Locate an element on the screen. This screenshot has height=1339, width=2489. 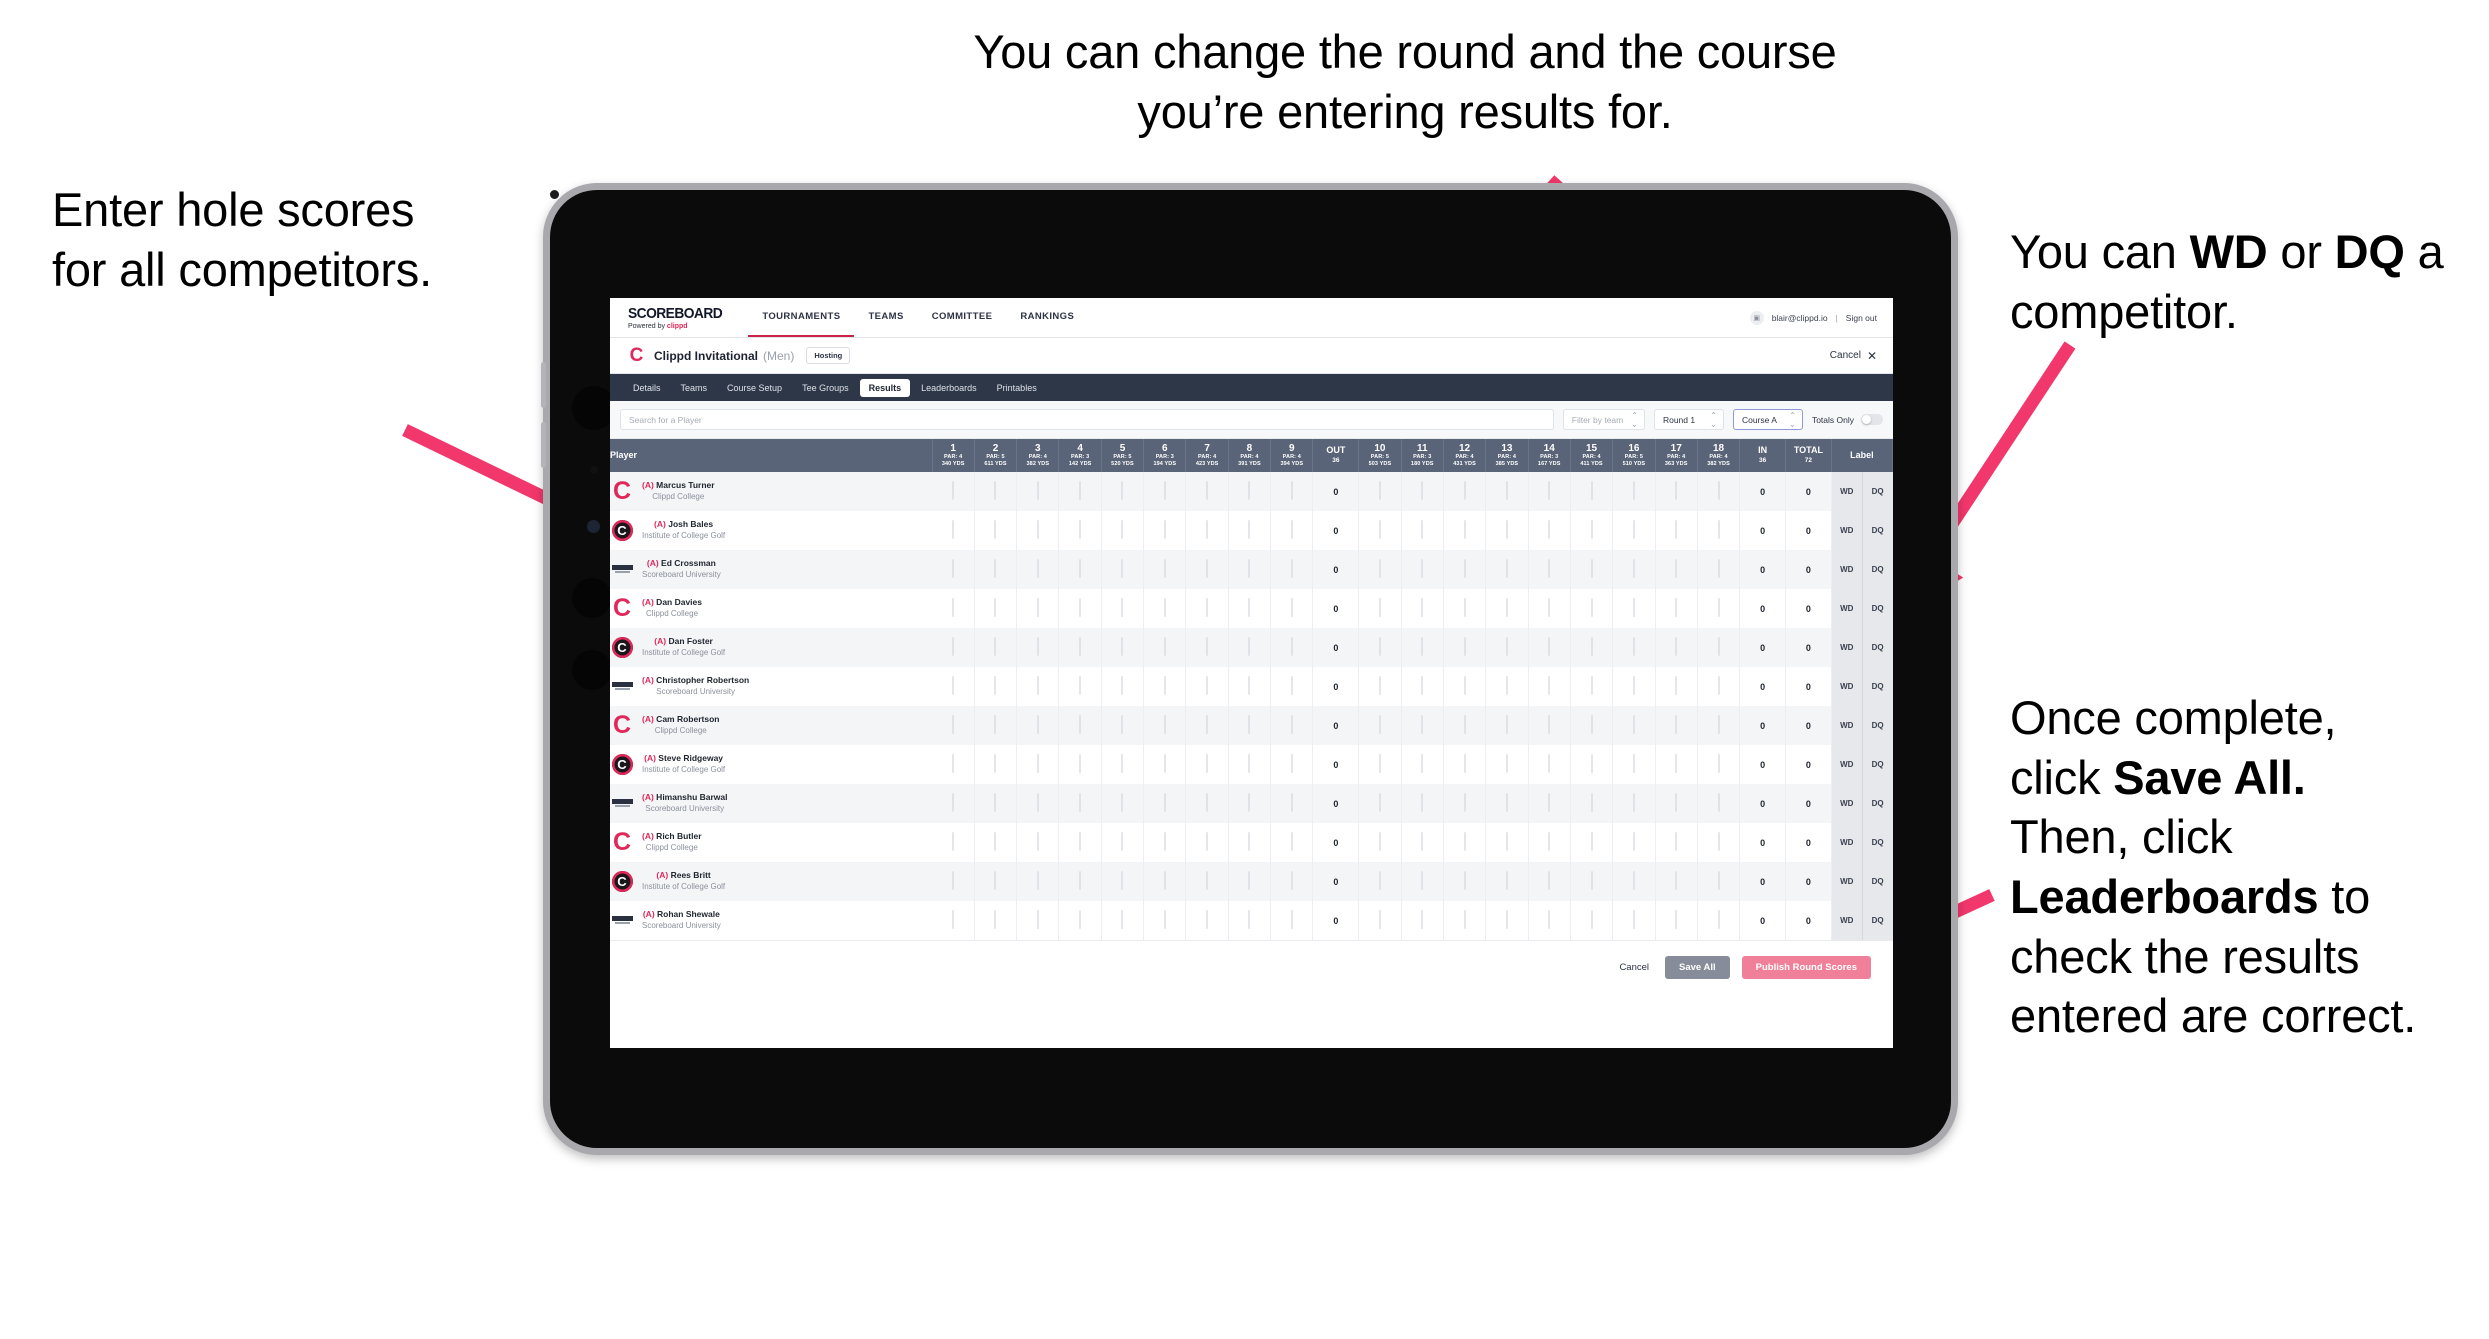
tab-leaderboards: Leaderboards is located at coordinates (949, 388).